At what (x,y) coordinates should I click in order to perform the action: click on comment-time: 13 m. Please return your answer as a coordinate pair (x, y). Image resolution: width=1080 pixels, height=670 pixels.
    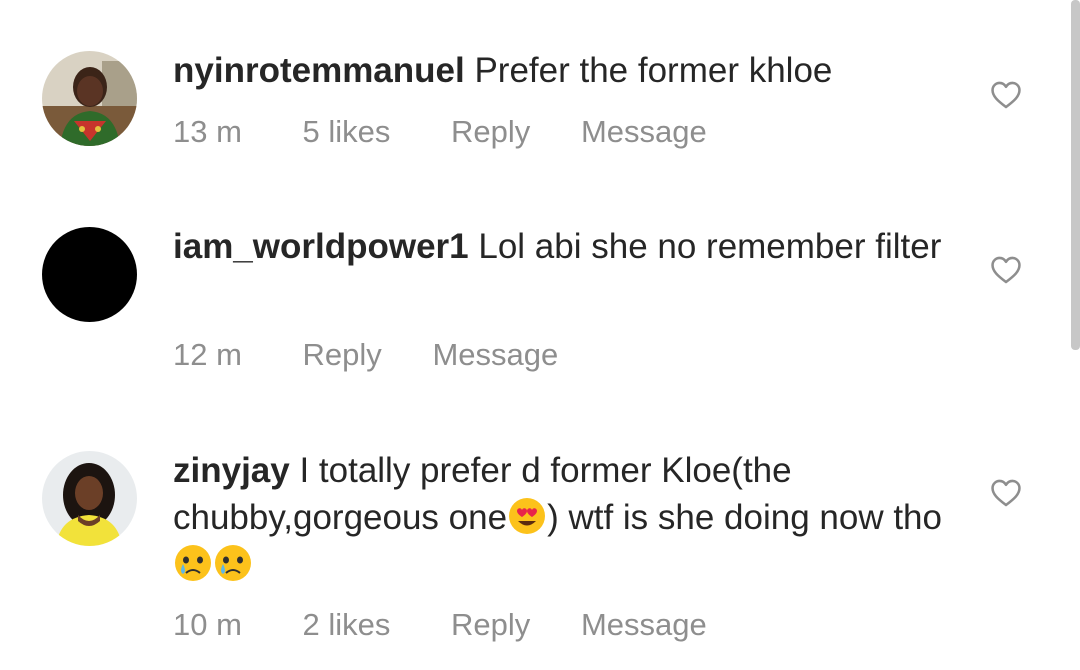
    Looking at the image, I should click on (207, 131).